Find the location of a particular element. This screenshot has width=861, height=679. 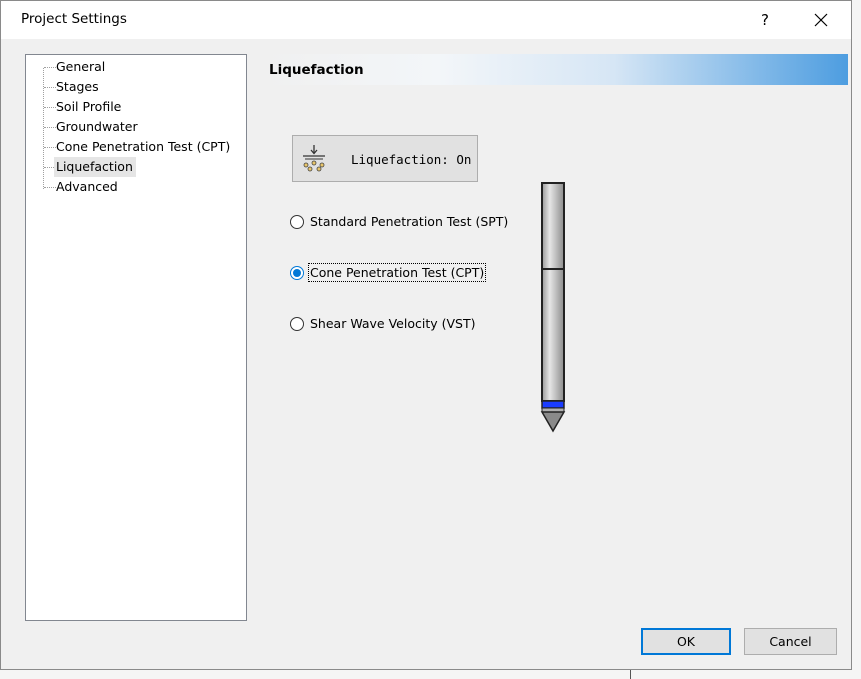

radio-vst-label: Shear Wave Velocity (VST) is located at coordinates (393, 323).